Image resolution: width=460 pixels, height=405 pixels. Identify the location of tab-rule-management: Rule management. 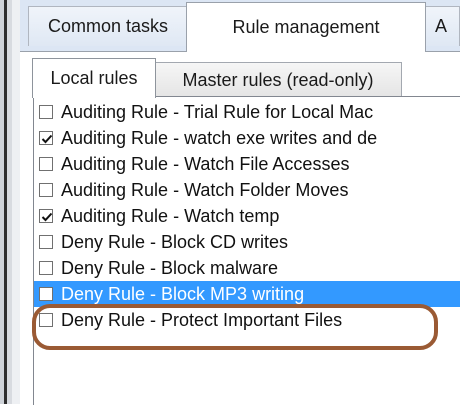
(306, 27).